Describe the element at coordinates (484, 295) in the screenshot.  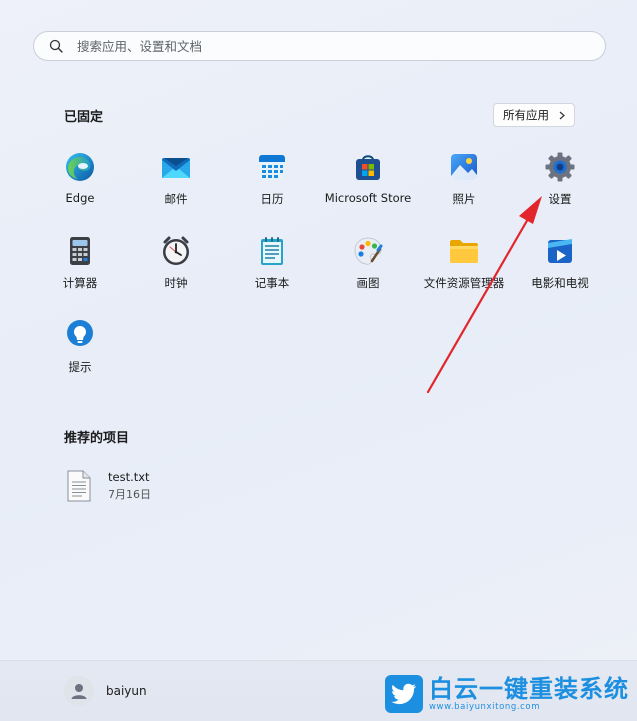
I see `red-arrow-annotation` at that location.